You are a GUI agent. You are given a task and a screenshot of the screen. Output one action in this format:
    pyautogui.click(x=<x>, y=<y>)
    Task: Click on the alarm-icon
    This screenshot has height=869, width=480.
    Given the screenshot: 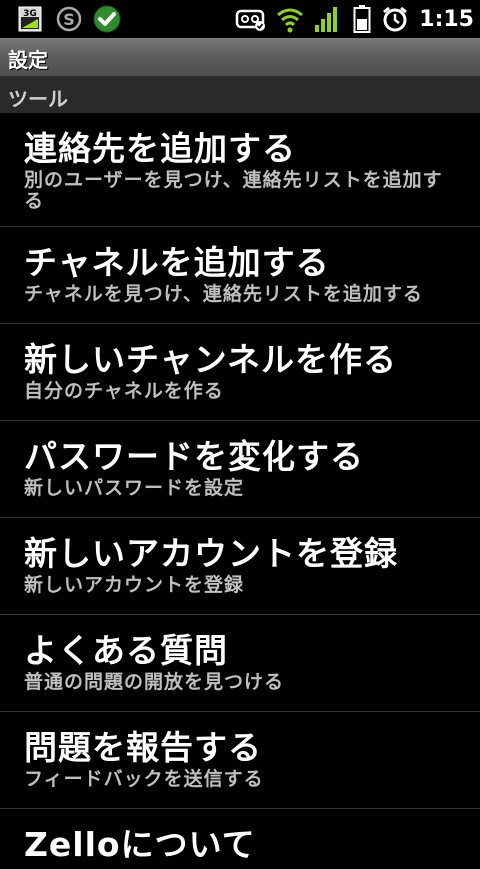 What is the action you would take?
    pyautogui.click(x=395, y=19)
    